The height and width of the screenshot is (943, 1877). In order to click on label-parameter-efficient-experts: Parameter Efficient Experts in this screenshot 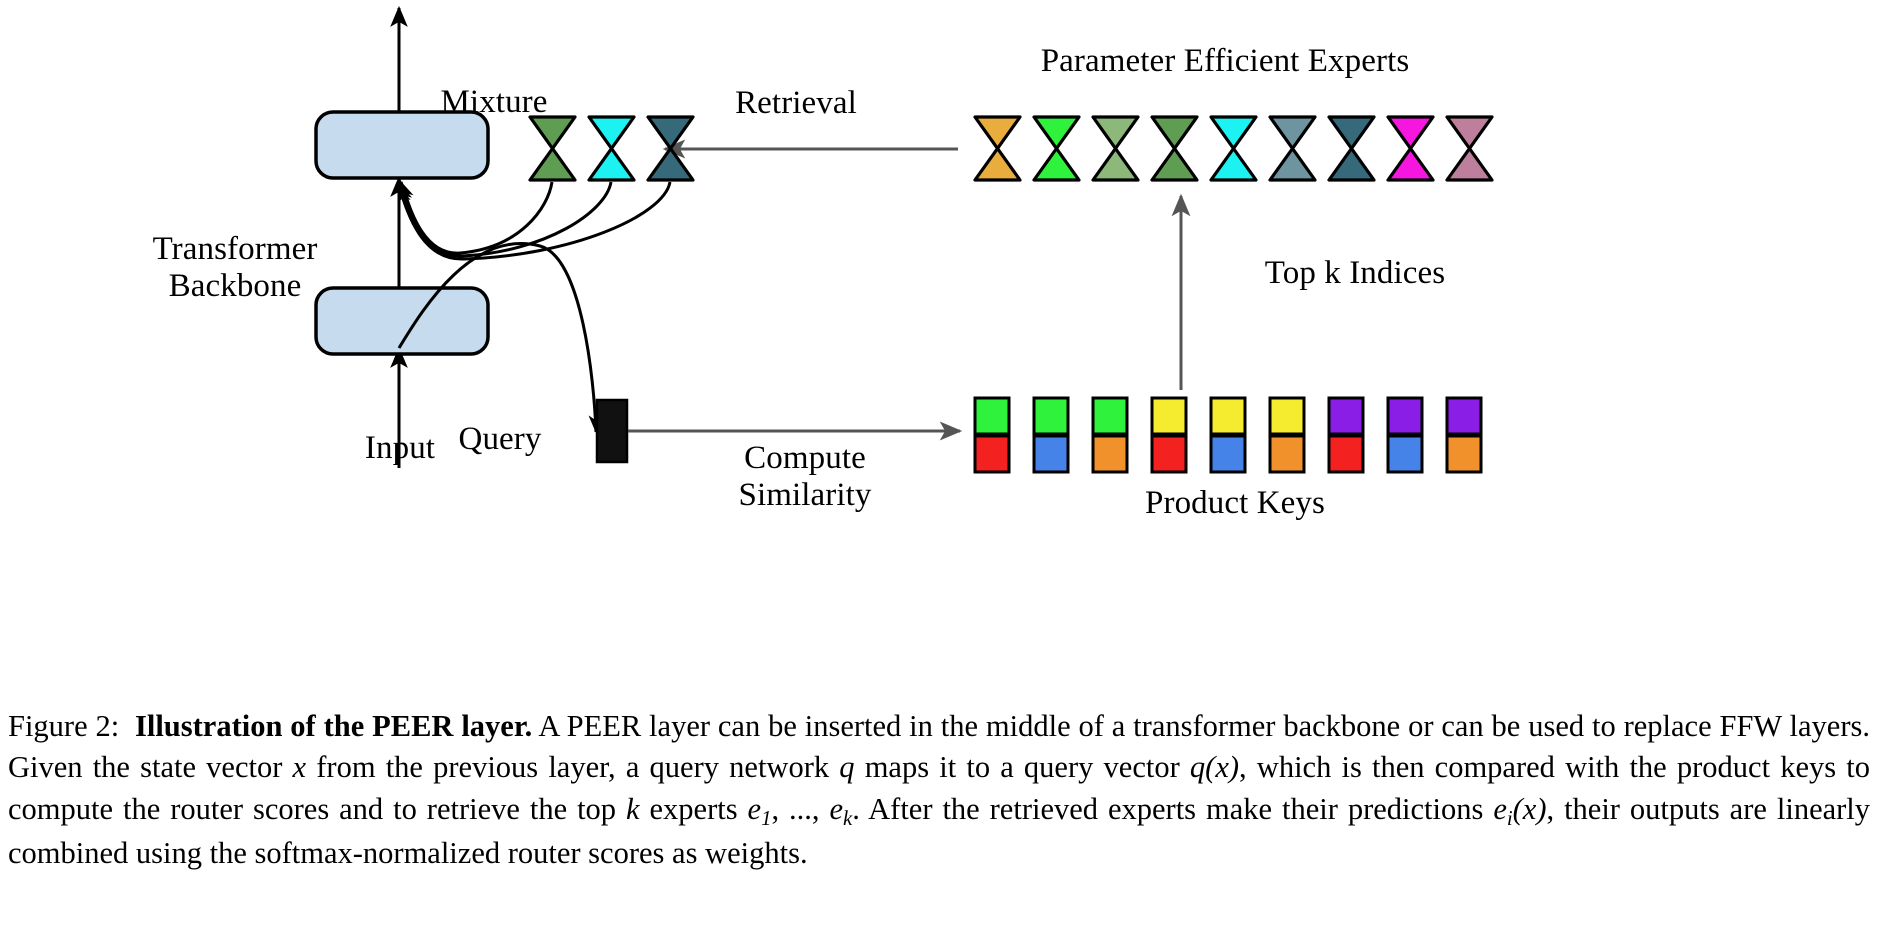, I will do `click(1225, 61)`.